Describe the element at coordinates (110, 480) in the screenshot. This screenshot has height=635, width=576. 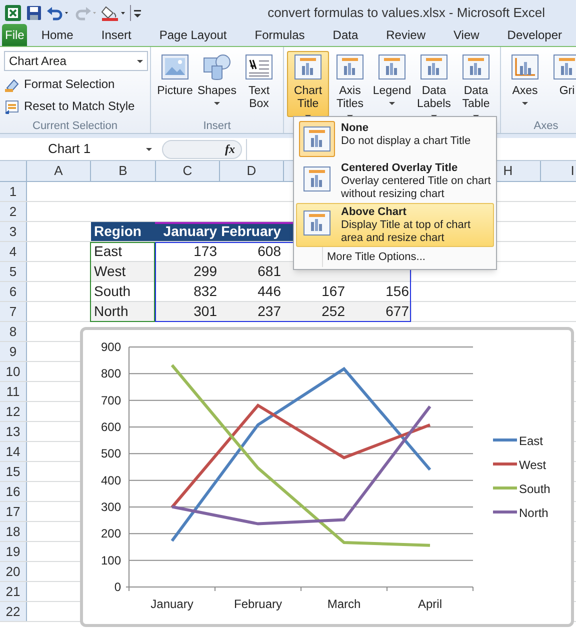
I see `y-tick-label: 400` at that location.